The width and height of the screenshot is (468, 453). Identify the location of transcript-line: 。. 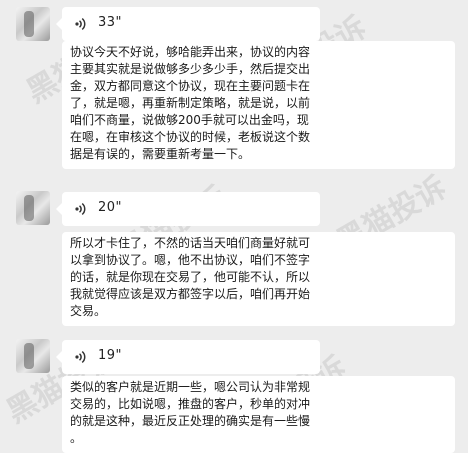
(76, 438).